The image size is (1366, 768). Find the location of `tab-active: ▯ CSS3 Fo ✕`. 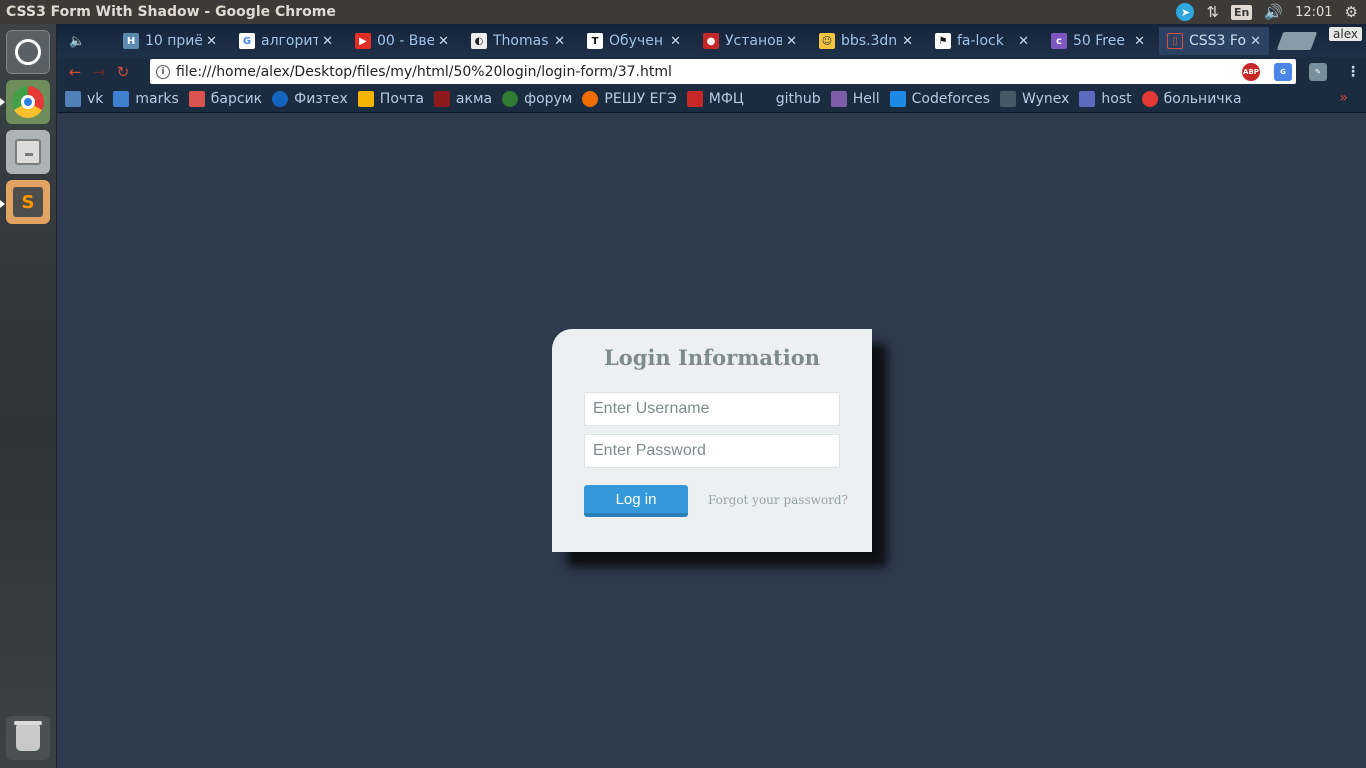

tab-active: ▯ CSS3 Fo ✕ is located at coordinates (1214, 41).